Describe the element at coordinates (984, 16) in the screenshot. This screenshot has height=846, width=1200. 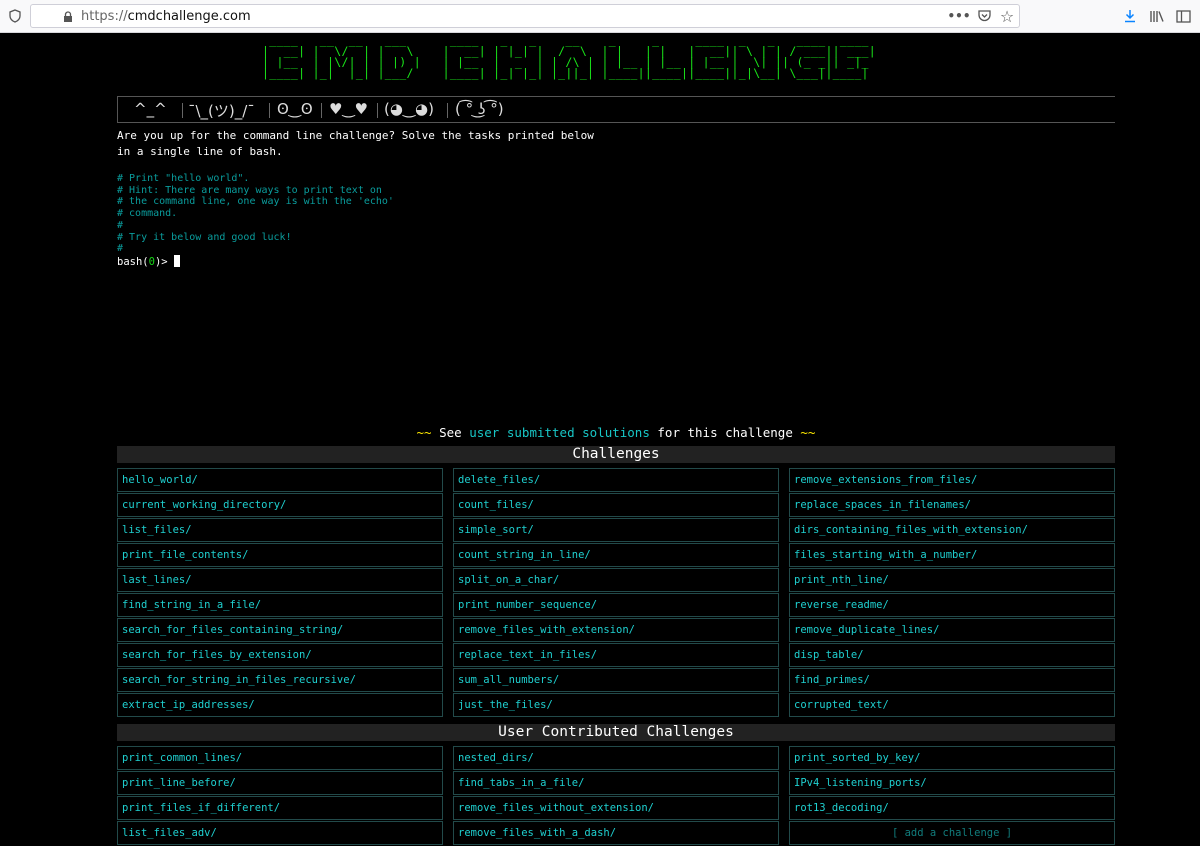
I see `pocket-icon` at that location.